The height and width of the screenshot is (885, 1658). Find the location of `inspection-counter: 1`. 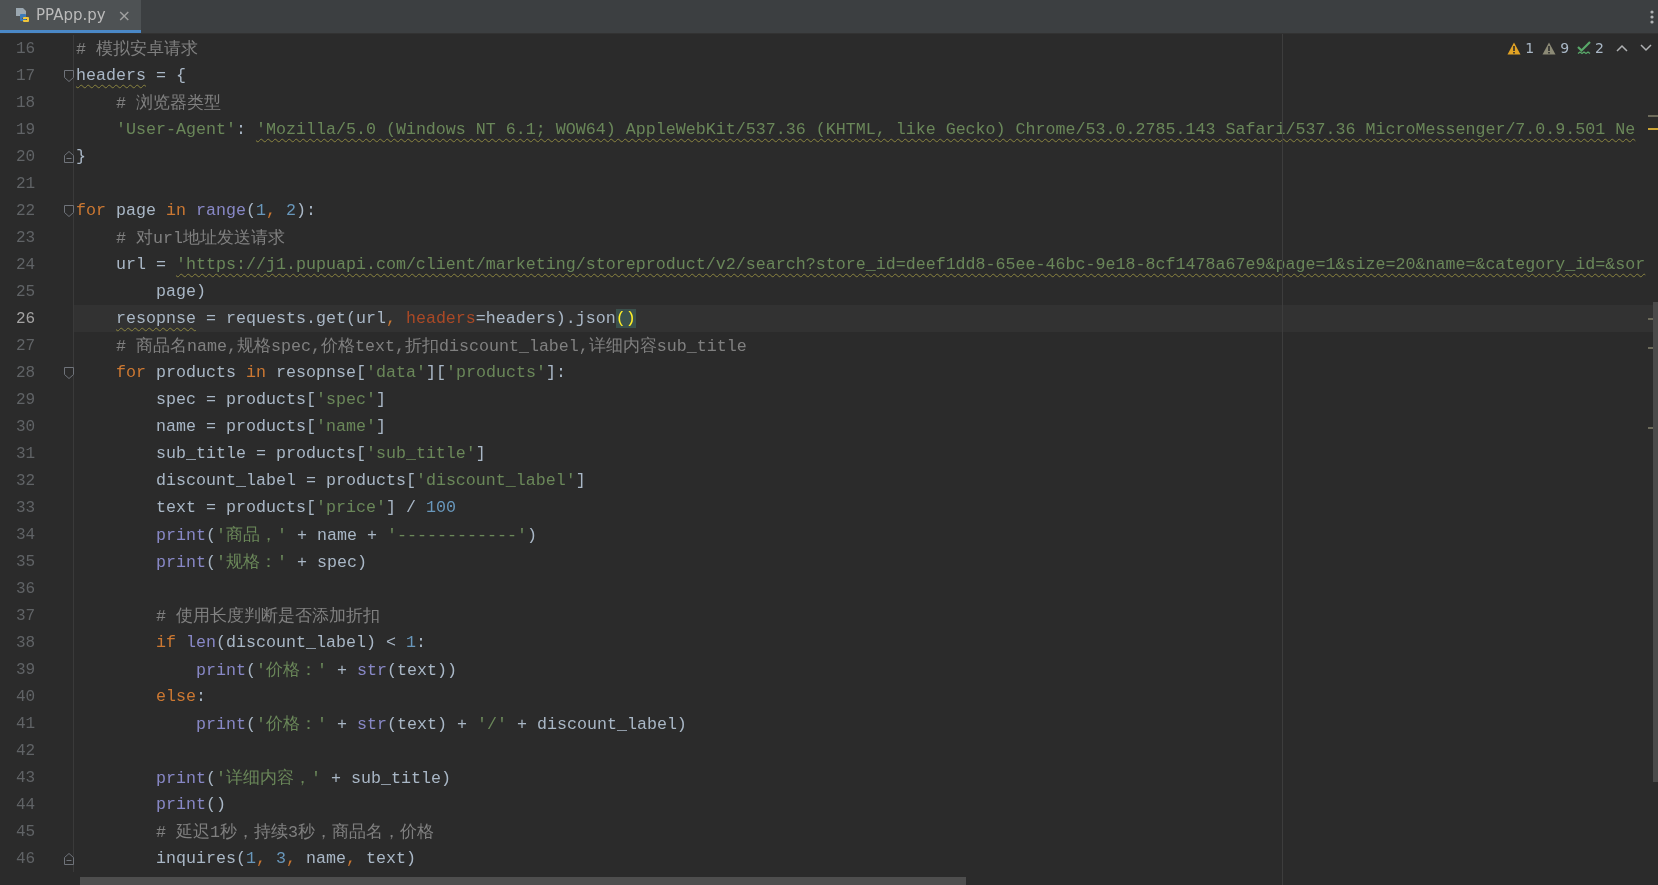

inspection-counter: 1 is located at coordinates (1521, 48).